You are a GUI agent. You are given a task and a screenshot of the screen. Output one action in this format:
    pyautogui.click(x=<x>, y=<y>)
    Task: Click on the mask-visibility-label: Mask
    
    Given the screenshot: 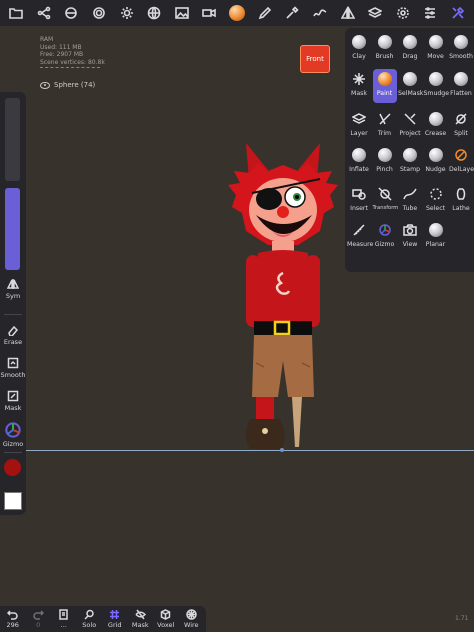 What is the action you would take?
    pyautogui.click(x=140, y=625)
    